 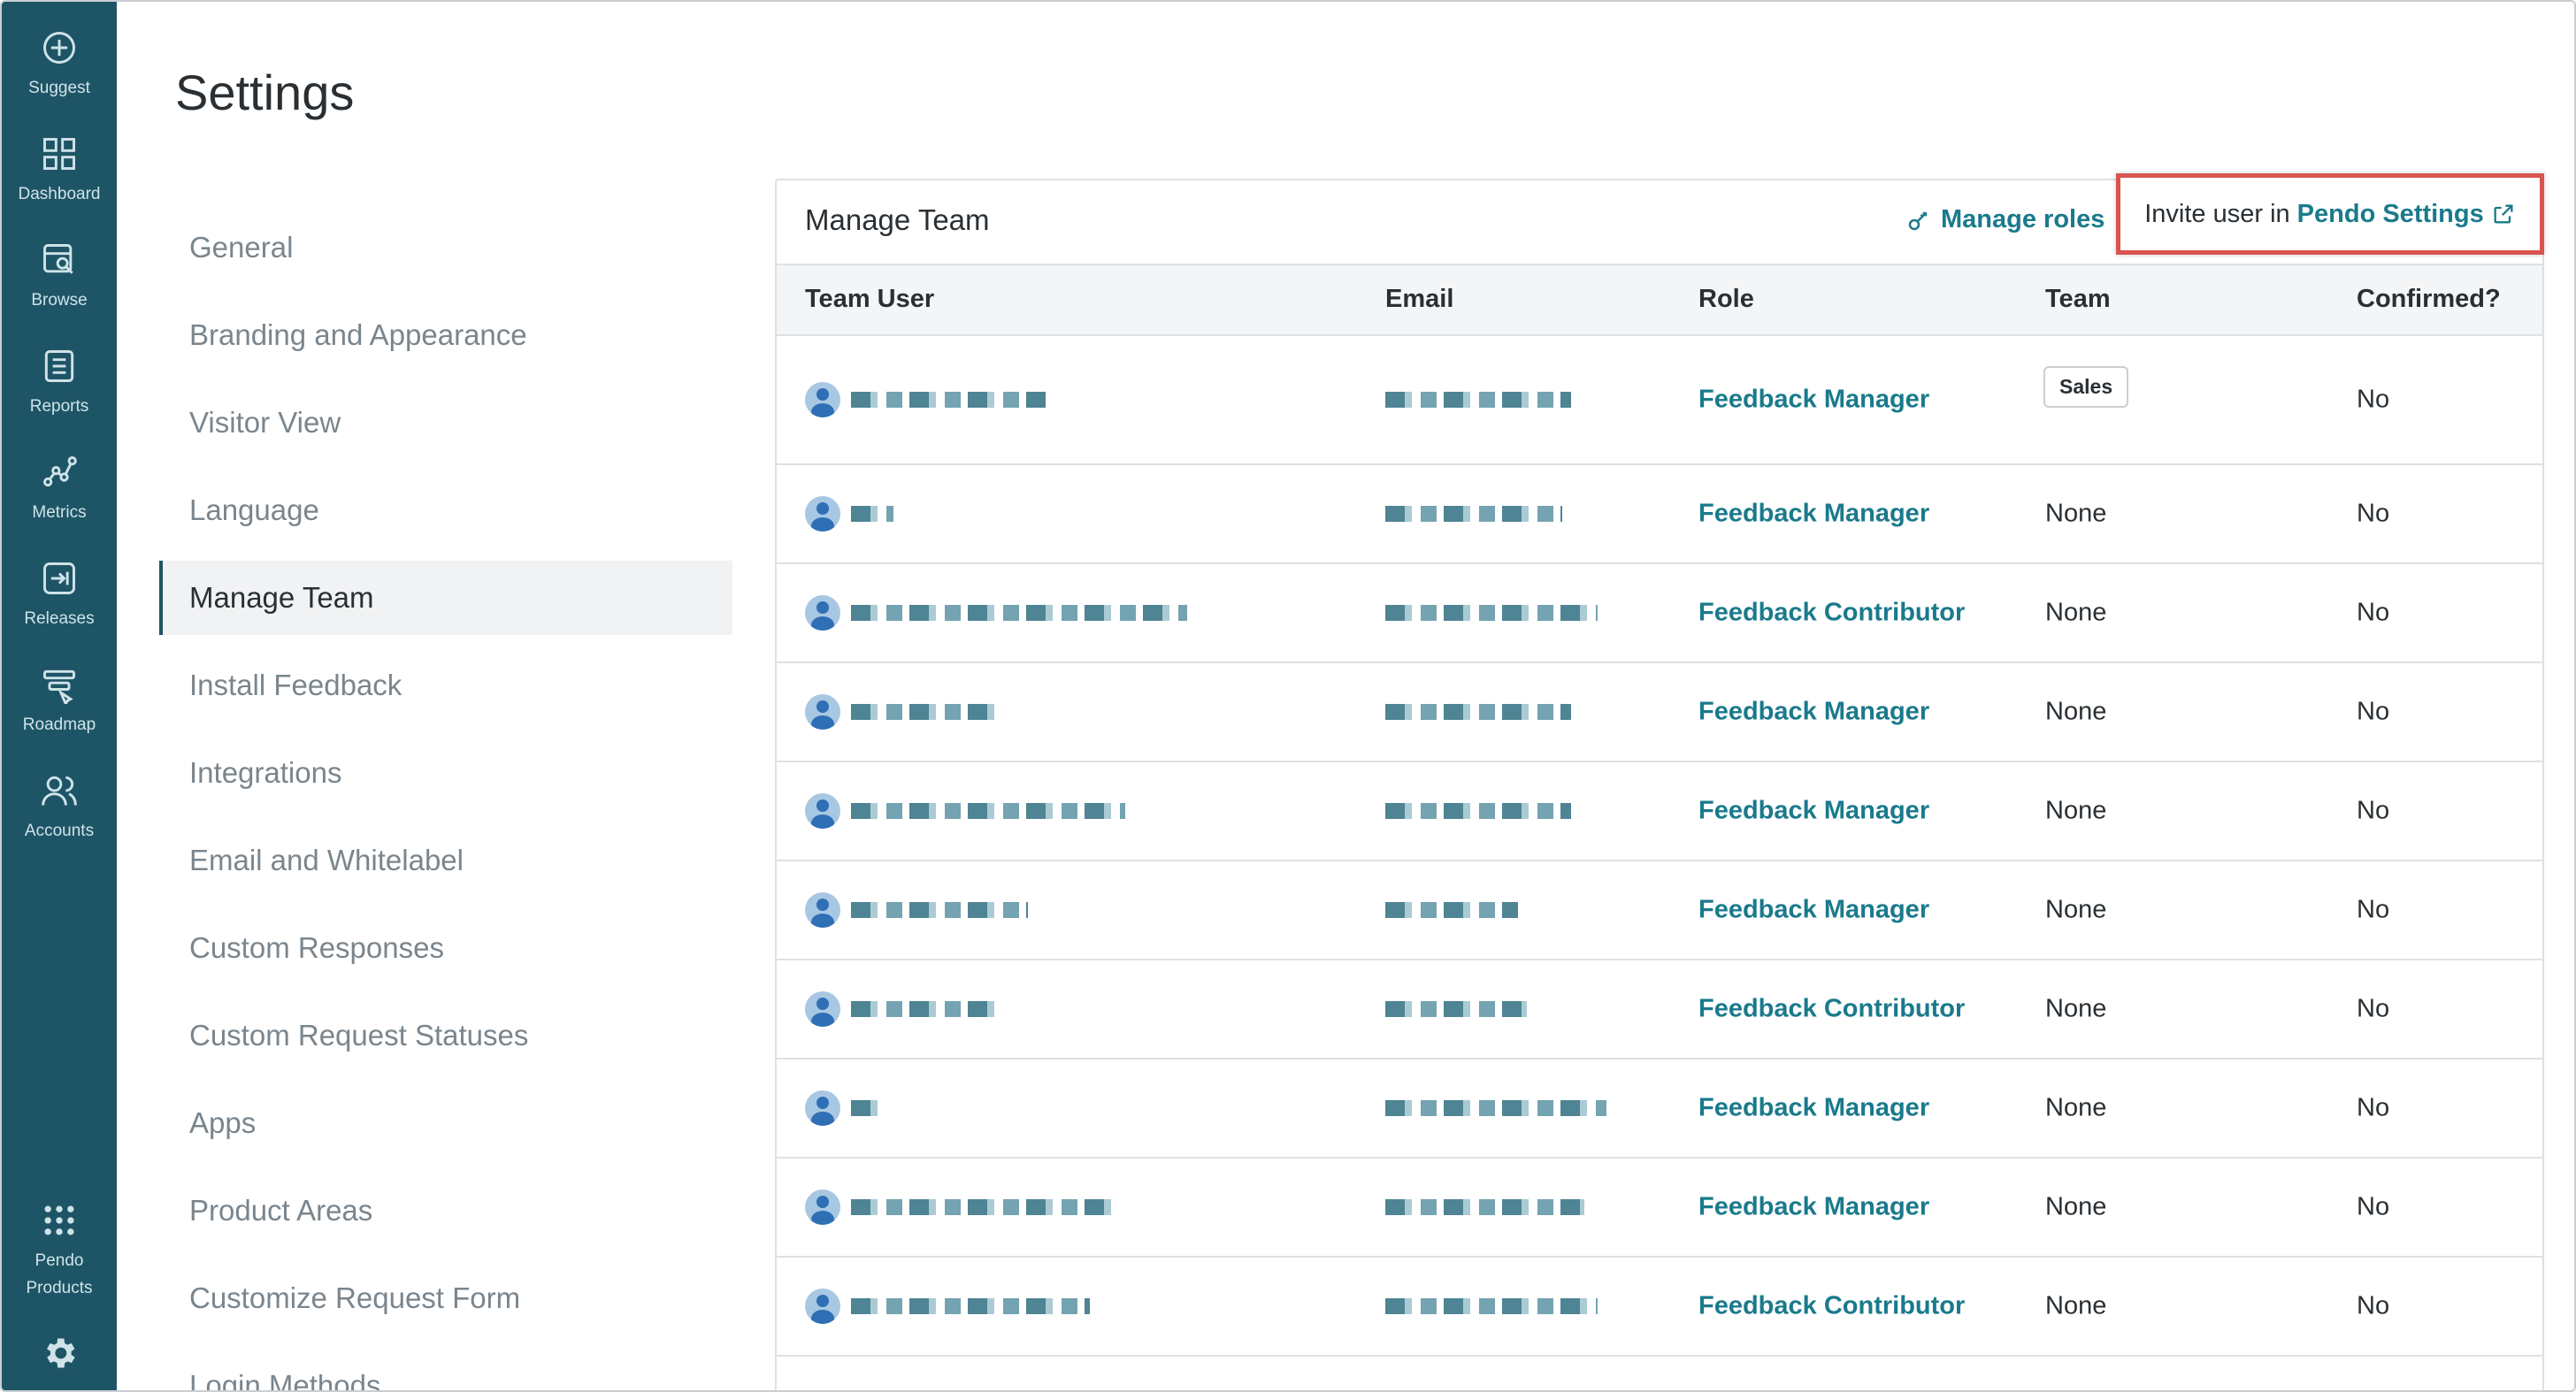 What do you see at coordinates (445, 1298) in the screenshot?
I see `nav-item-customize-request-form: Customize Request Form` at bounding box center [445, 1298].